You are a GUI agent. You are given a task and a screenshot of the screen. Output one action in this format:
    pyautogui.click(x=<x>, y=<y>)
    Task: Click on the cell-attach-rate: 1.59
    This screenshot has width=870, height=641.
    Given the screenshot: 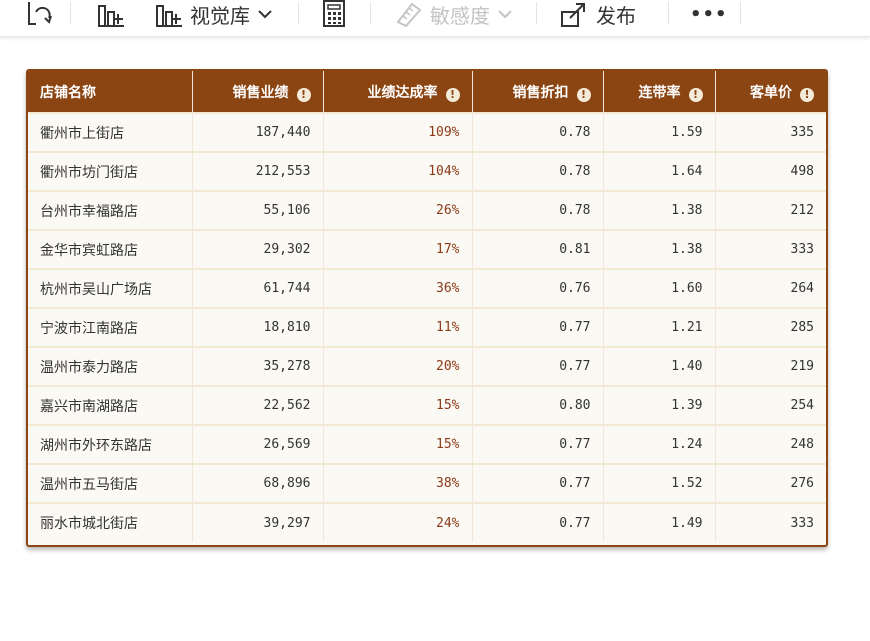 What is the action you would take?
    pyautogui.click(x=659, y=132)
    